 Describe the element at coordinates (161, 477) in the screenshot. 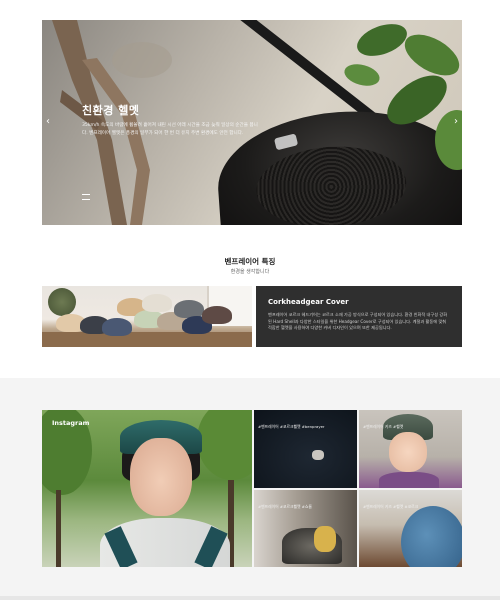

I see `person-face` at that location.